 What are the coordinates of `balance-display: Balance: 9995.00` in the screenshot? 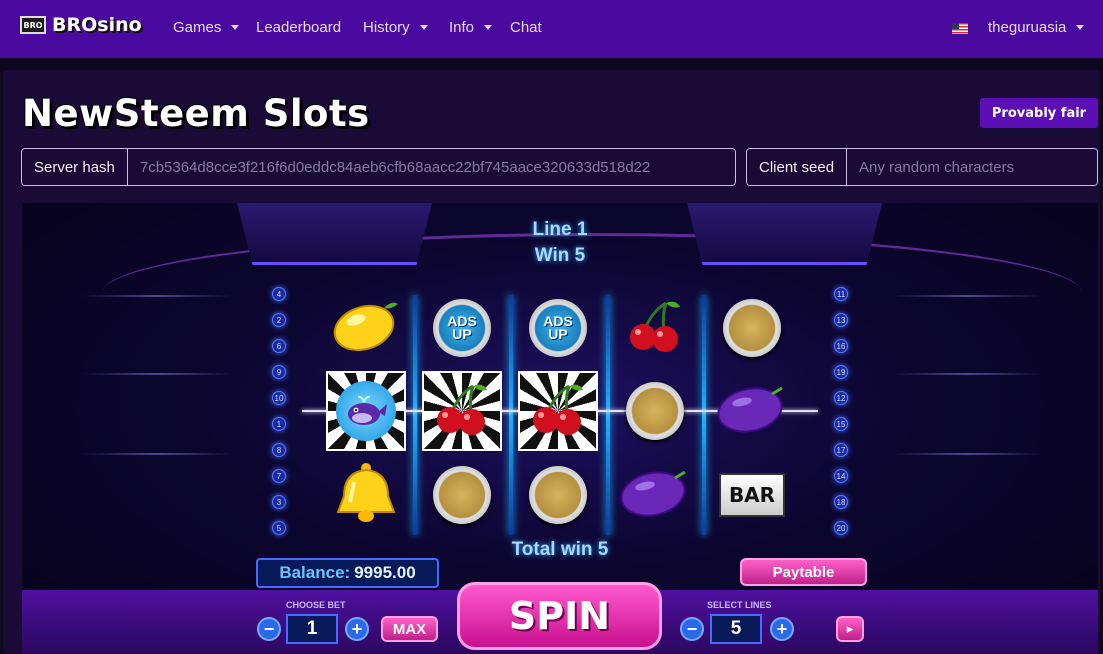 It's located at (347, 573).